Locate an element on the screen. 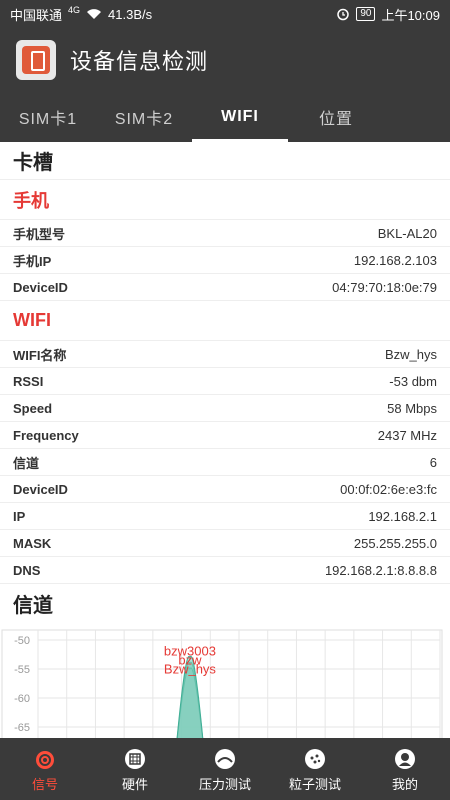 This screenshot has width=450, height=800. info-value: 255.255.255.0 is located at coordinates (395, 543).